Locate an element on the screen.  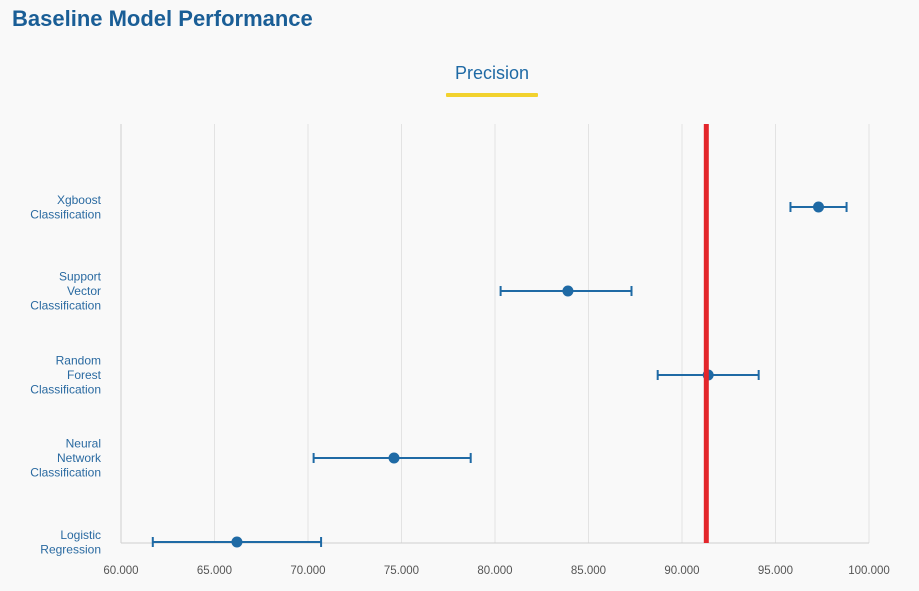
x-tick-label: 100.000 is located at coordinates (869, 571).